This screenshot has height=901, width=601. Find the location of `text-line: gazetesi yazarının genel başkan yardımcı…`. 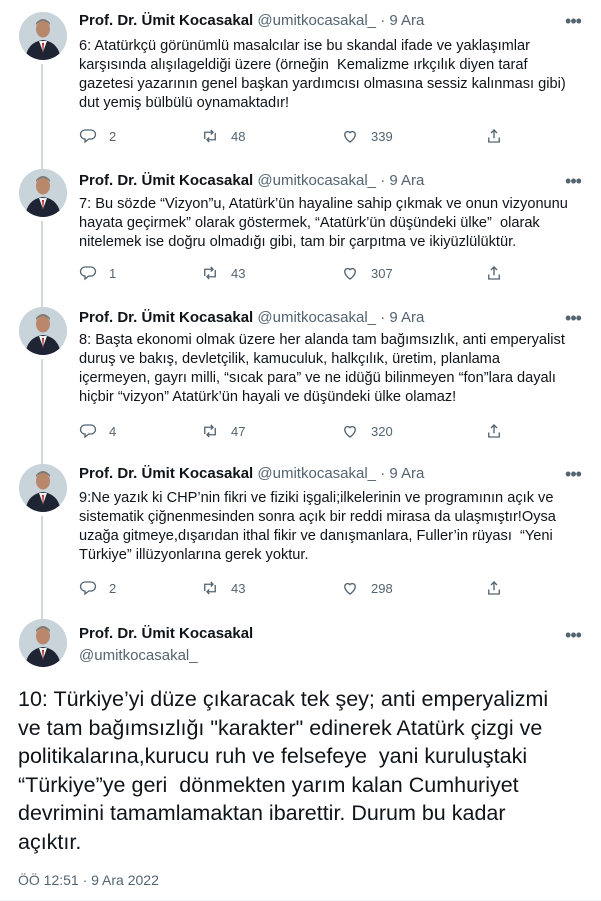

text-line: gazetesi yazarının genel başkan yardımcı… is located at coordinates (322, 84).